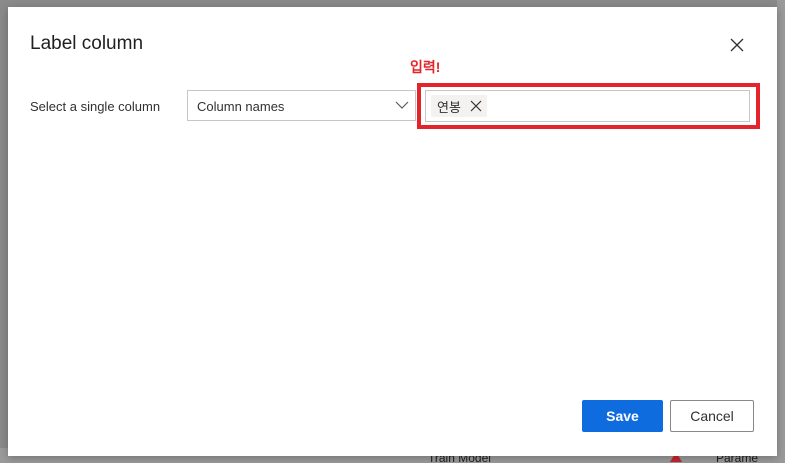 The image size is (785, 463). What do you see at coordinates (781, 224) in the screenshot?
I see `background-panel` at bounding box center [781, 224].